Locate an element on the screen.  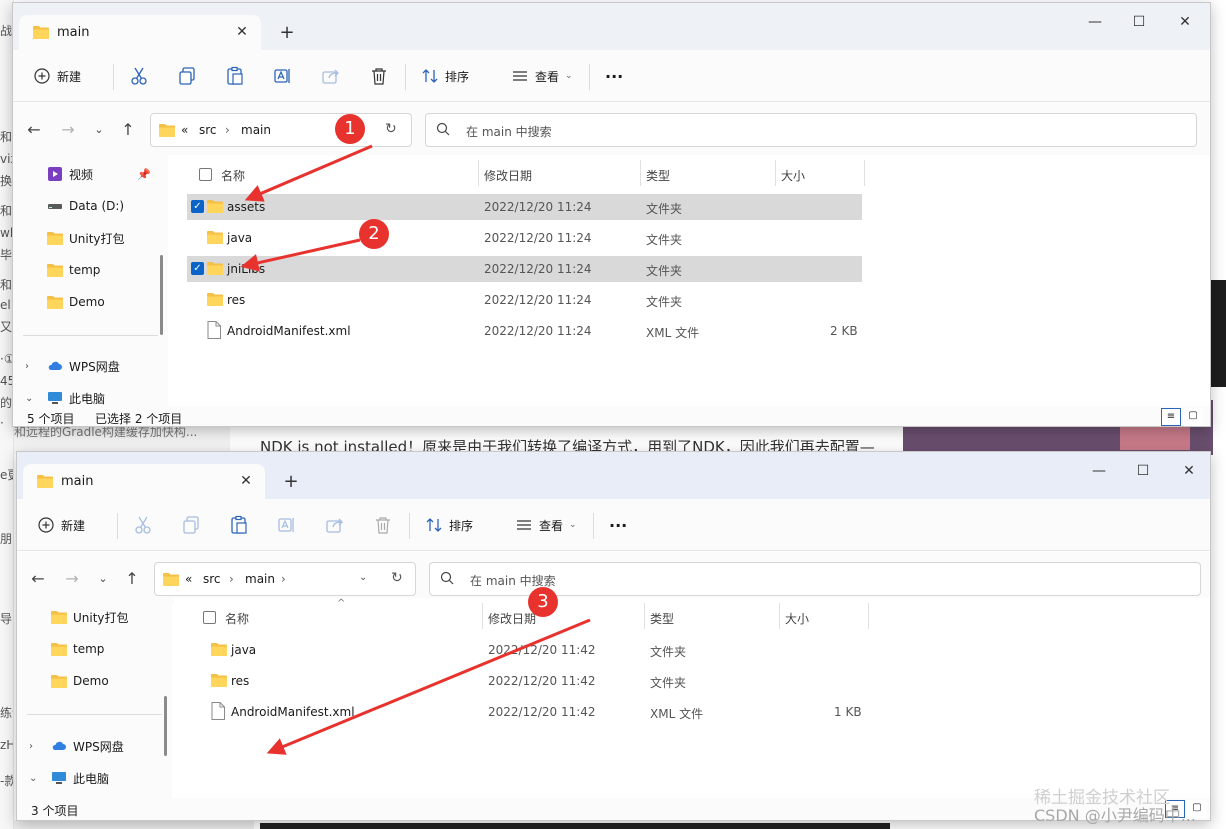
search-icon is located at coordinates (447, 578).